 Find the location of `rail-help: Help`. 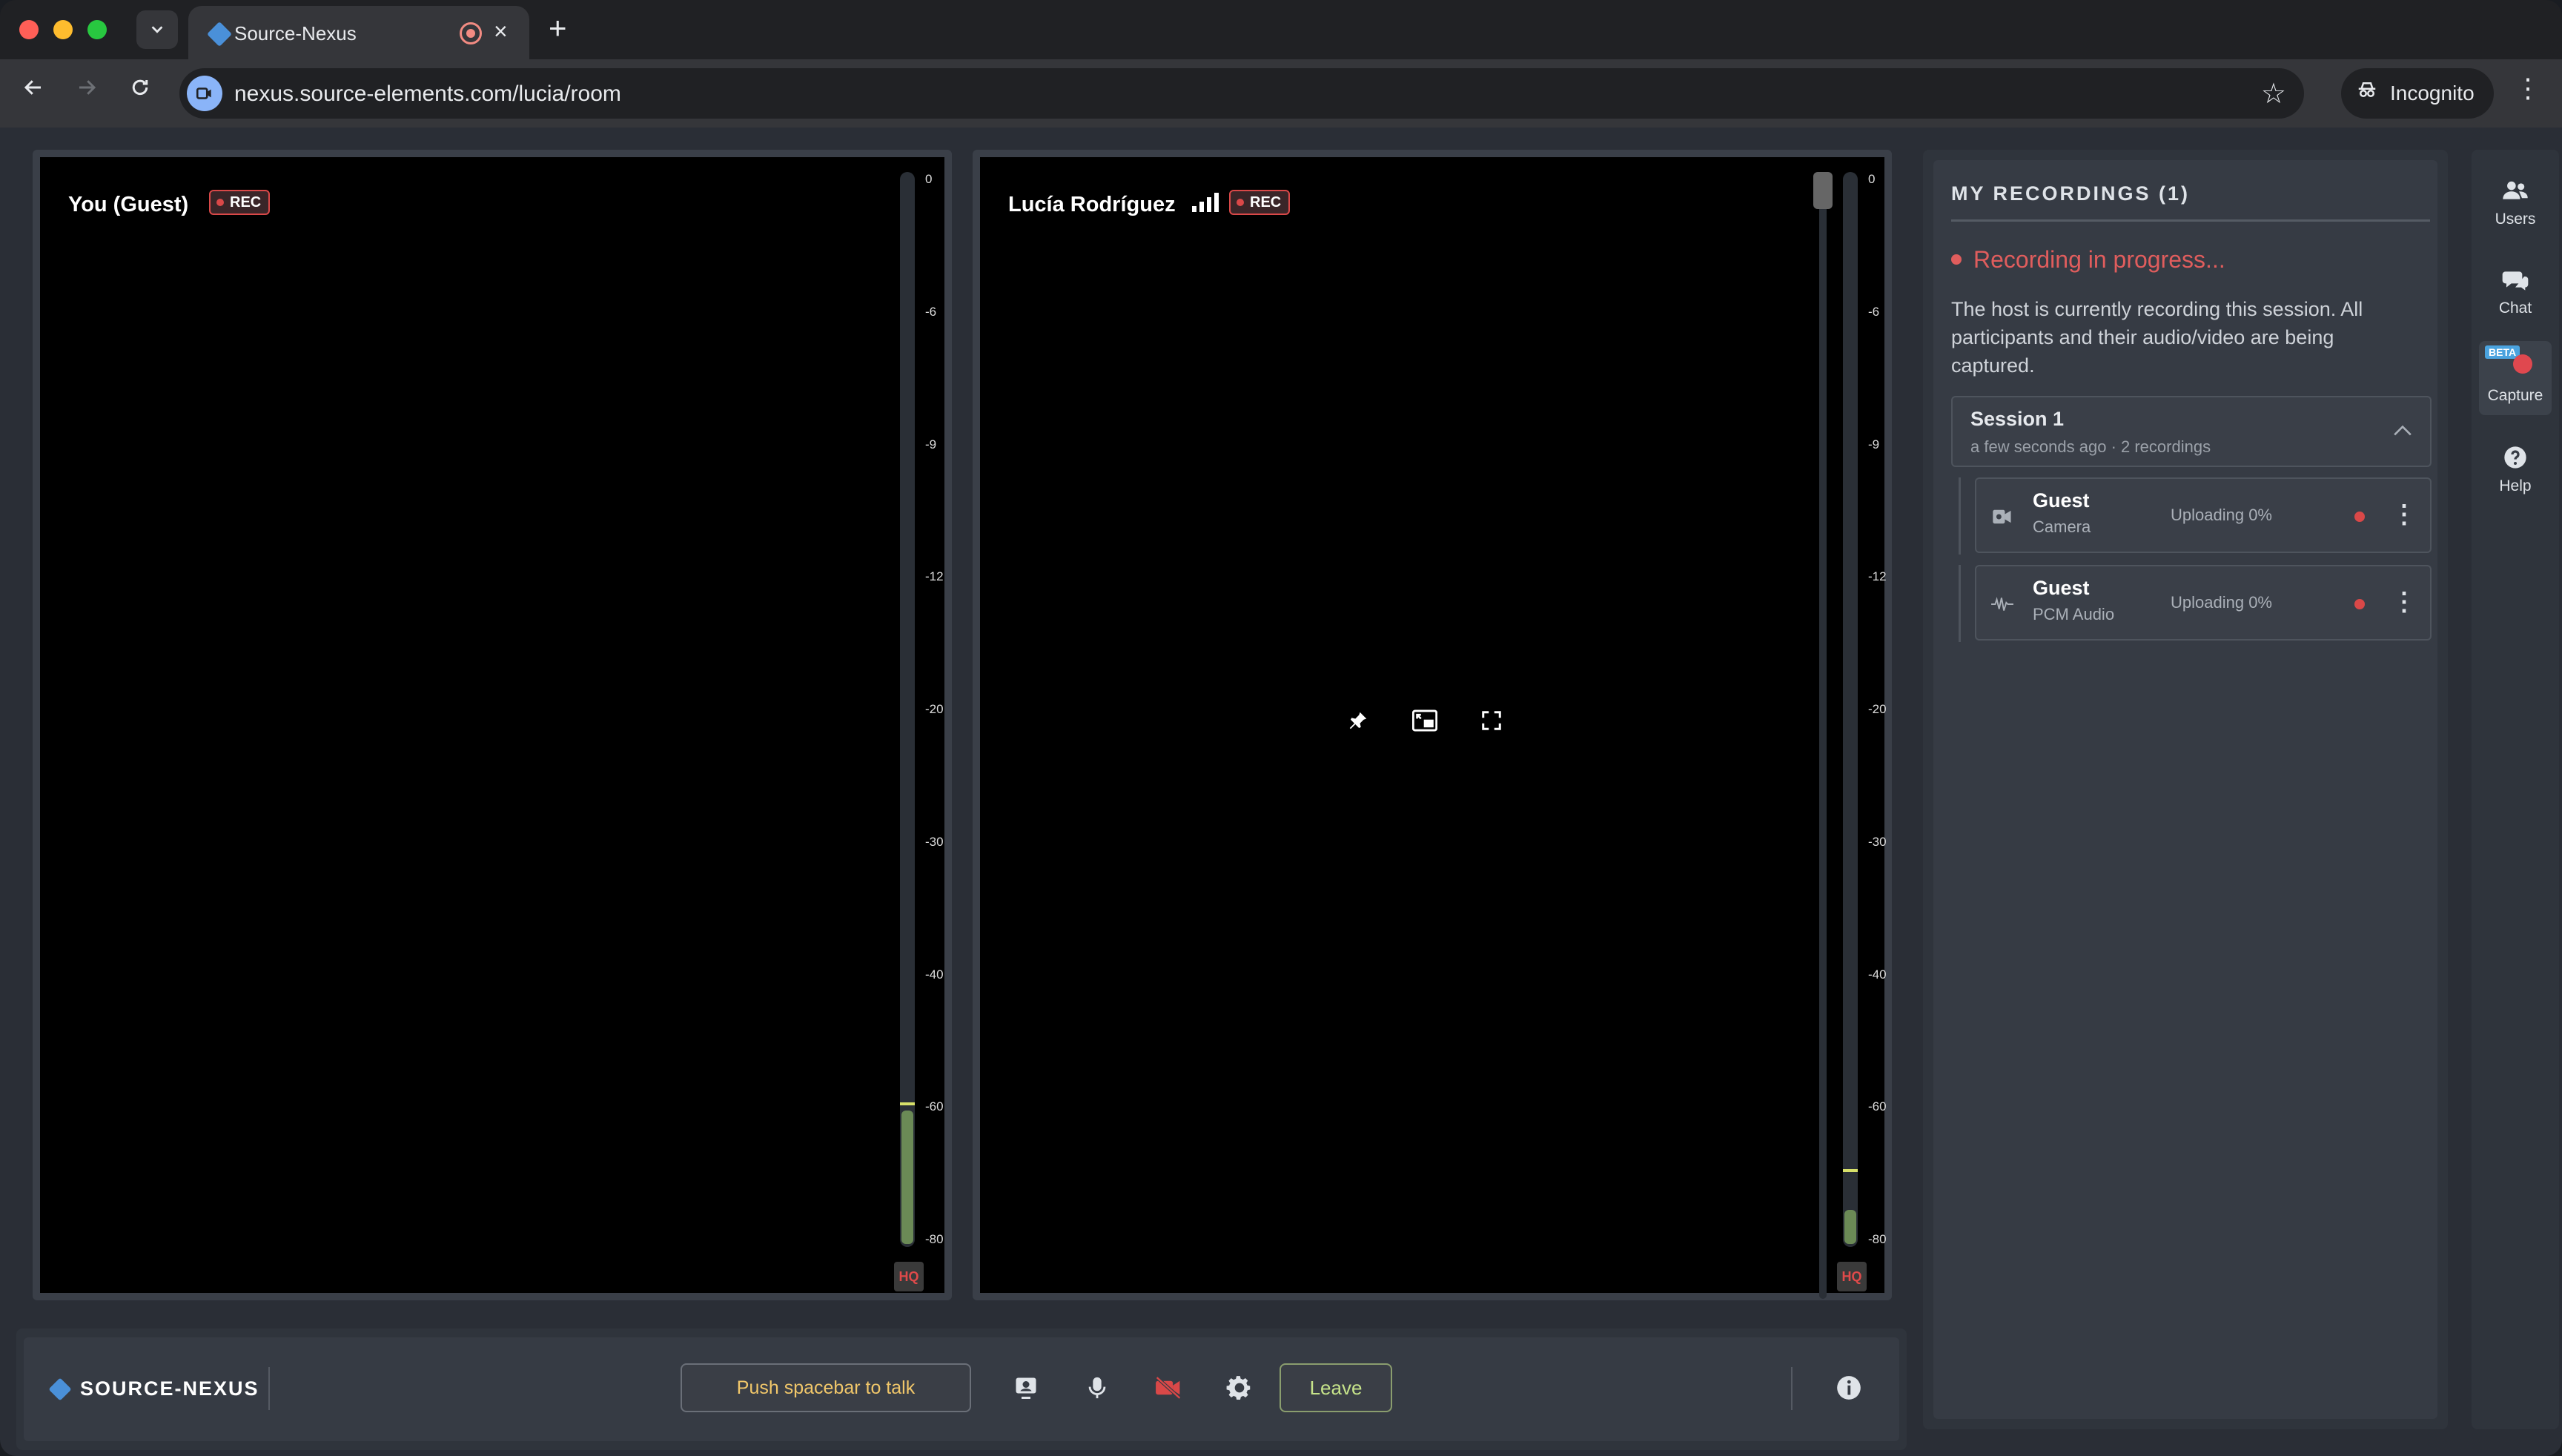

rail-help: Help is located at coordinates (2515, 468).